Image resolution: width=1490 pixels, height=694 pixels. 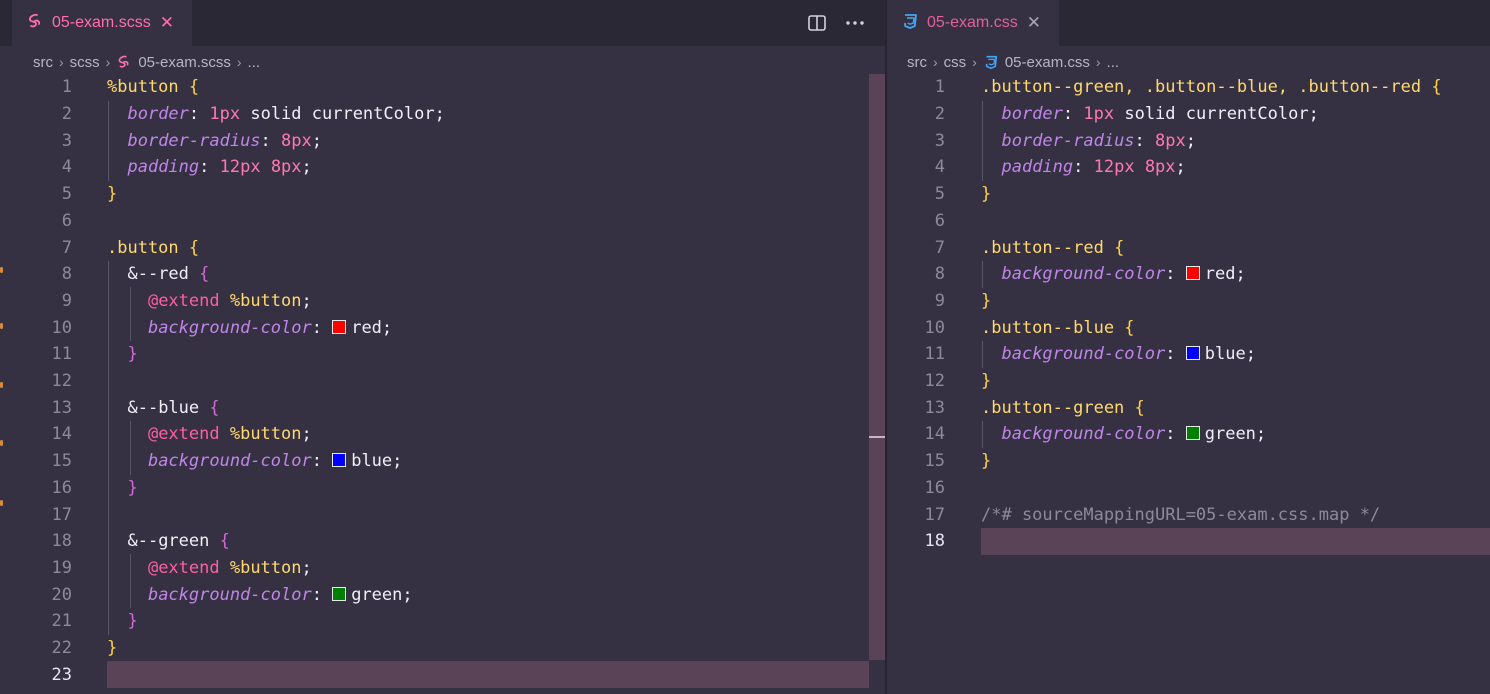 I want to click on code-line: 8 &--red {, so click(x=442, y=274).